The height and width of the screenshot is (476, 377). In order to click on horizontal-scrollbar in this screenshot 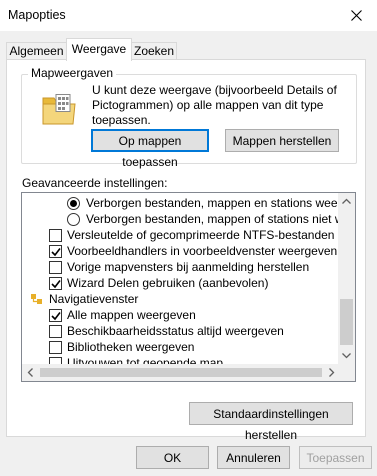, I will do `click(181, 372)`.